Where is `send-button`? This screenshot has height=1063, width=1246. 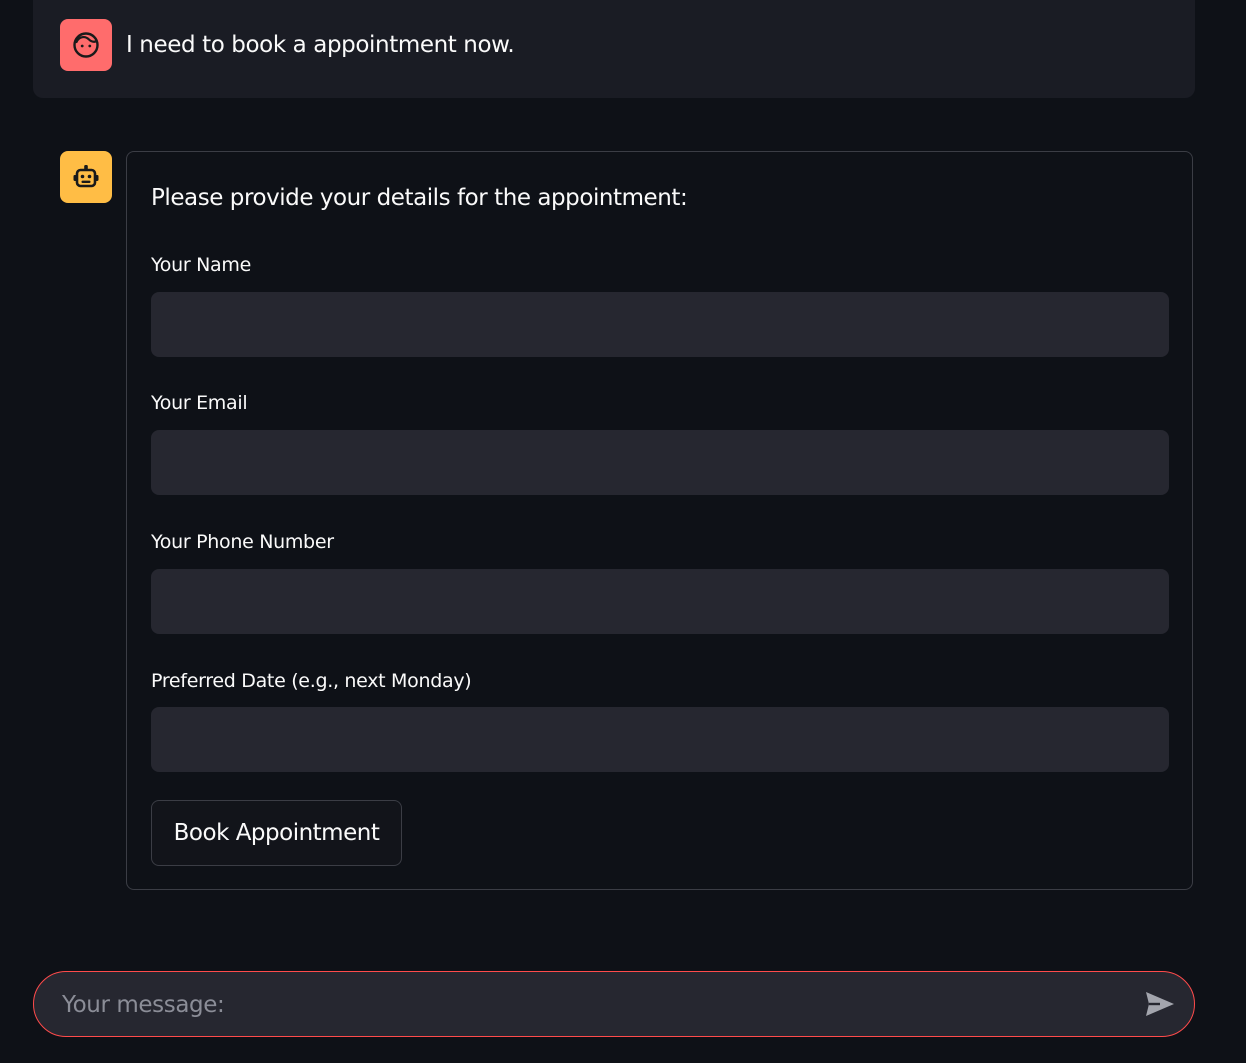 send-button is located at coordinates (1160, 1004).